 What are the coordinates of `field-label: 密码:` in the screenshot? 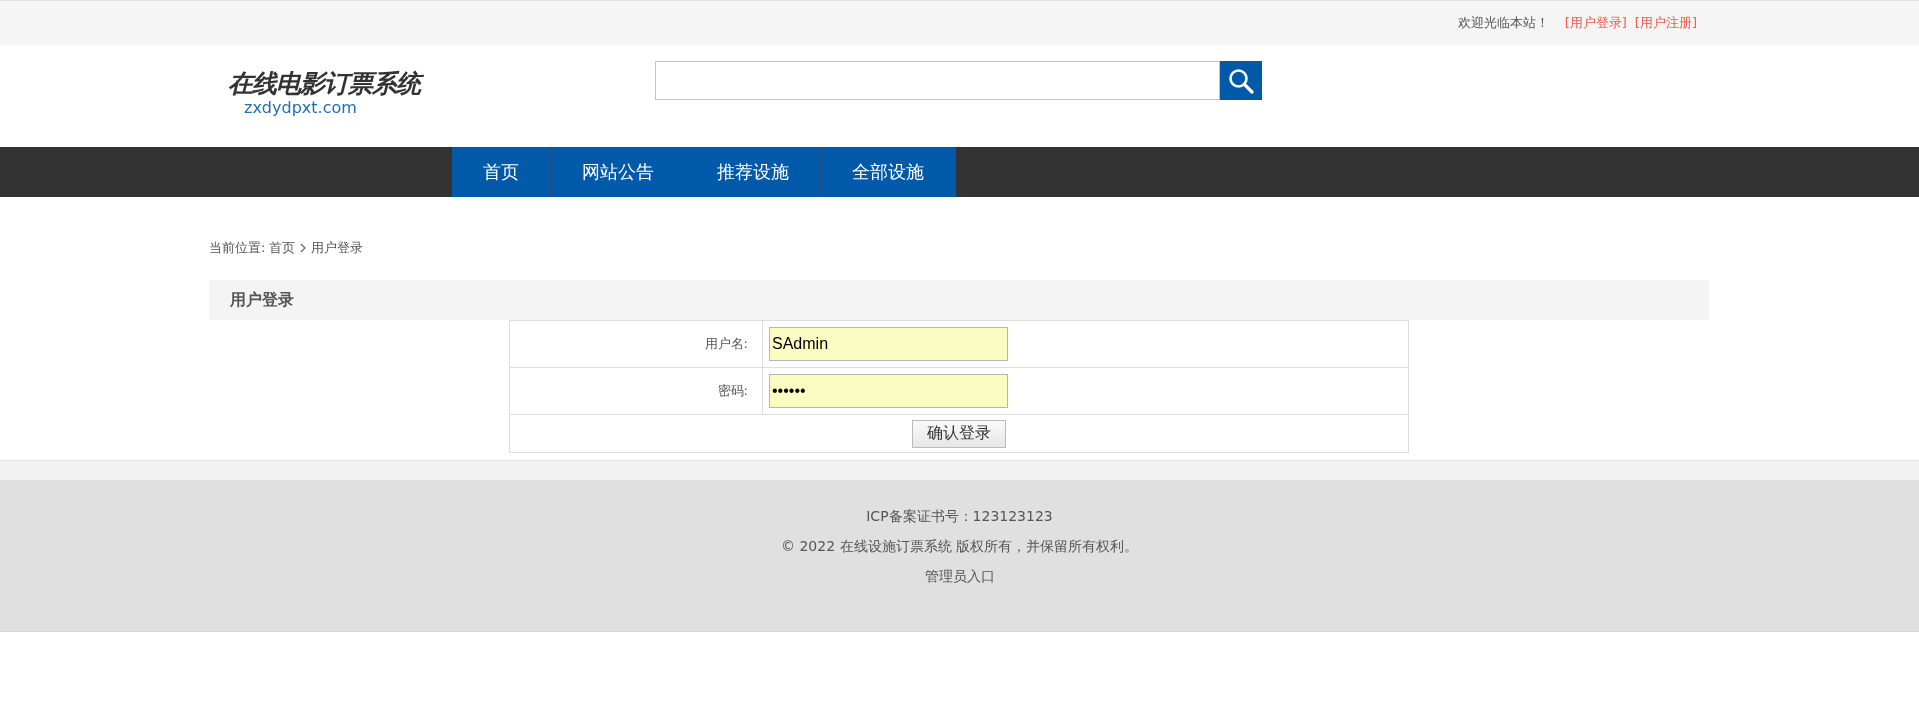 It's located at (636, 391).